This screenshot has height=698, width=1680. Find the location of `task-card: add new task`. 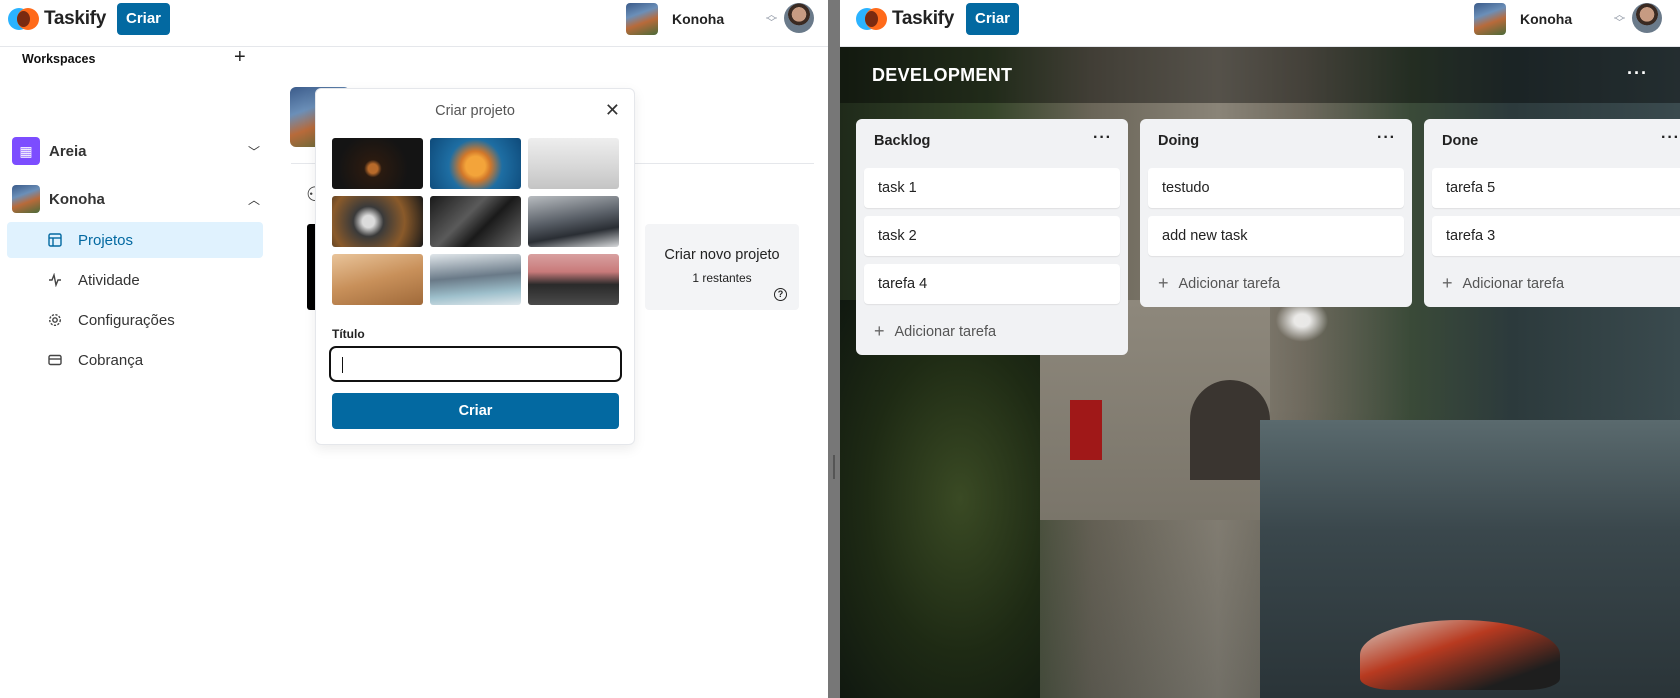

task-card: add new task is located at coordinates (1276, 236).